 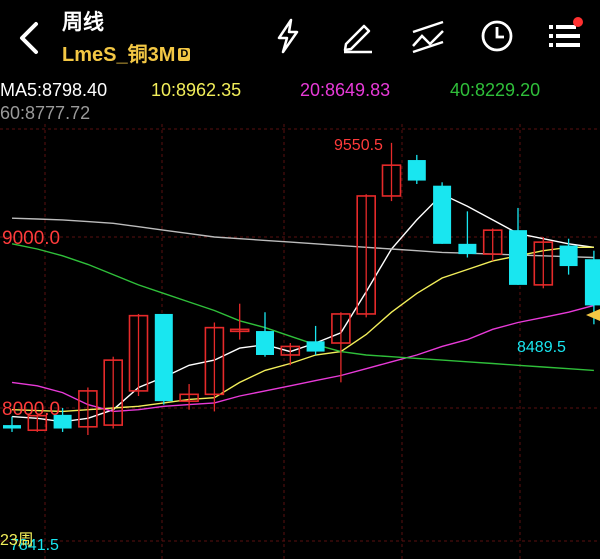 I want to click on ma10-value: 10:8962.35, so click(x=196, y=90).